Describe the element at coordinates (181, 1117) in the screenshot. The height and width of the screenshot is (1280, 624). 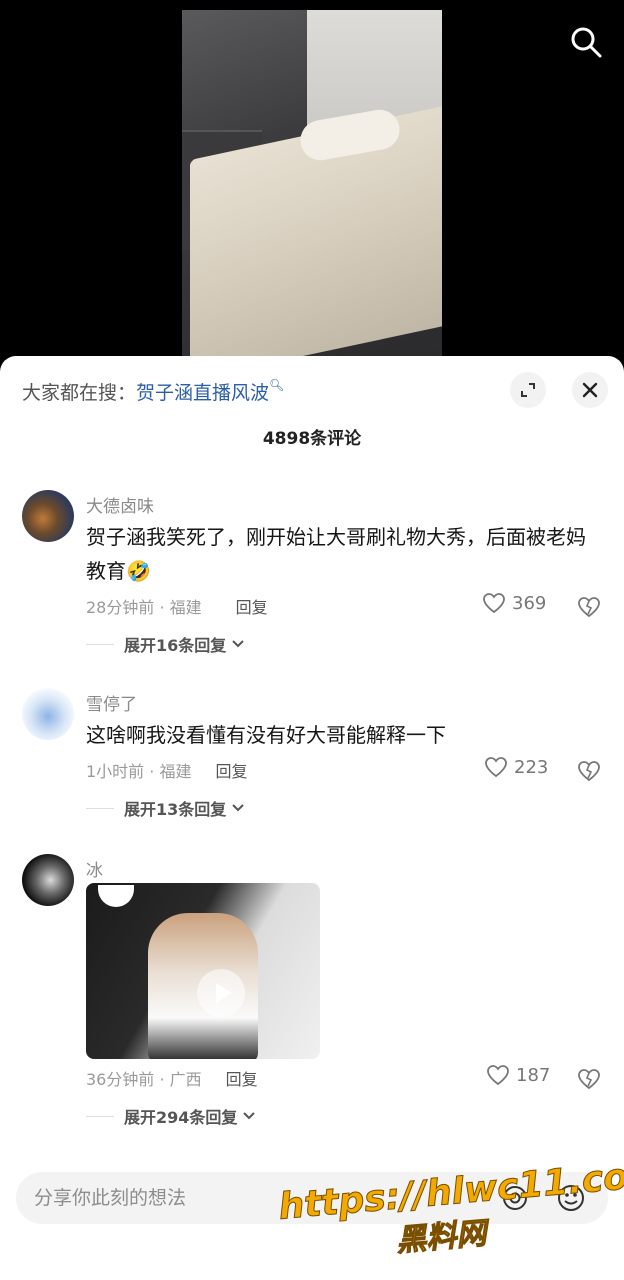
I see `expand-replies-label: 展开294条回复` at that location.